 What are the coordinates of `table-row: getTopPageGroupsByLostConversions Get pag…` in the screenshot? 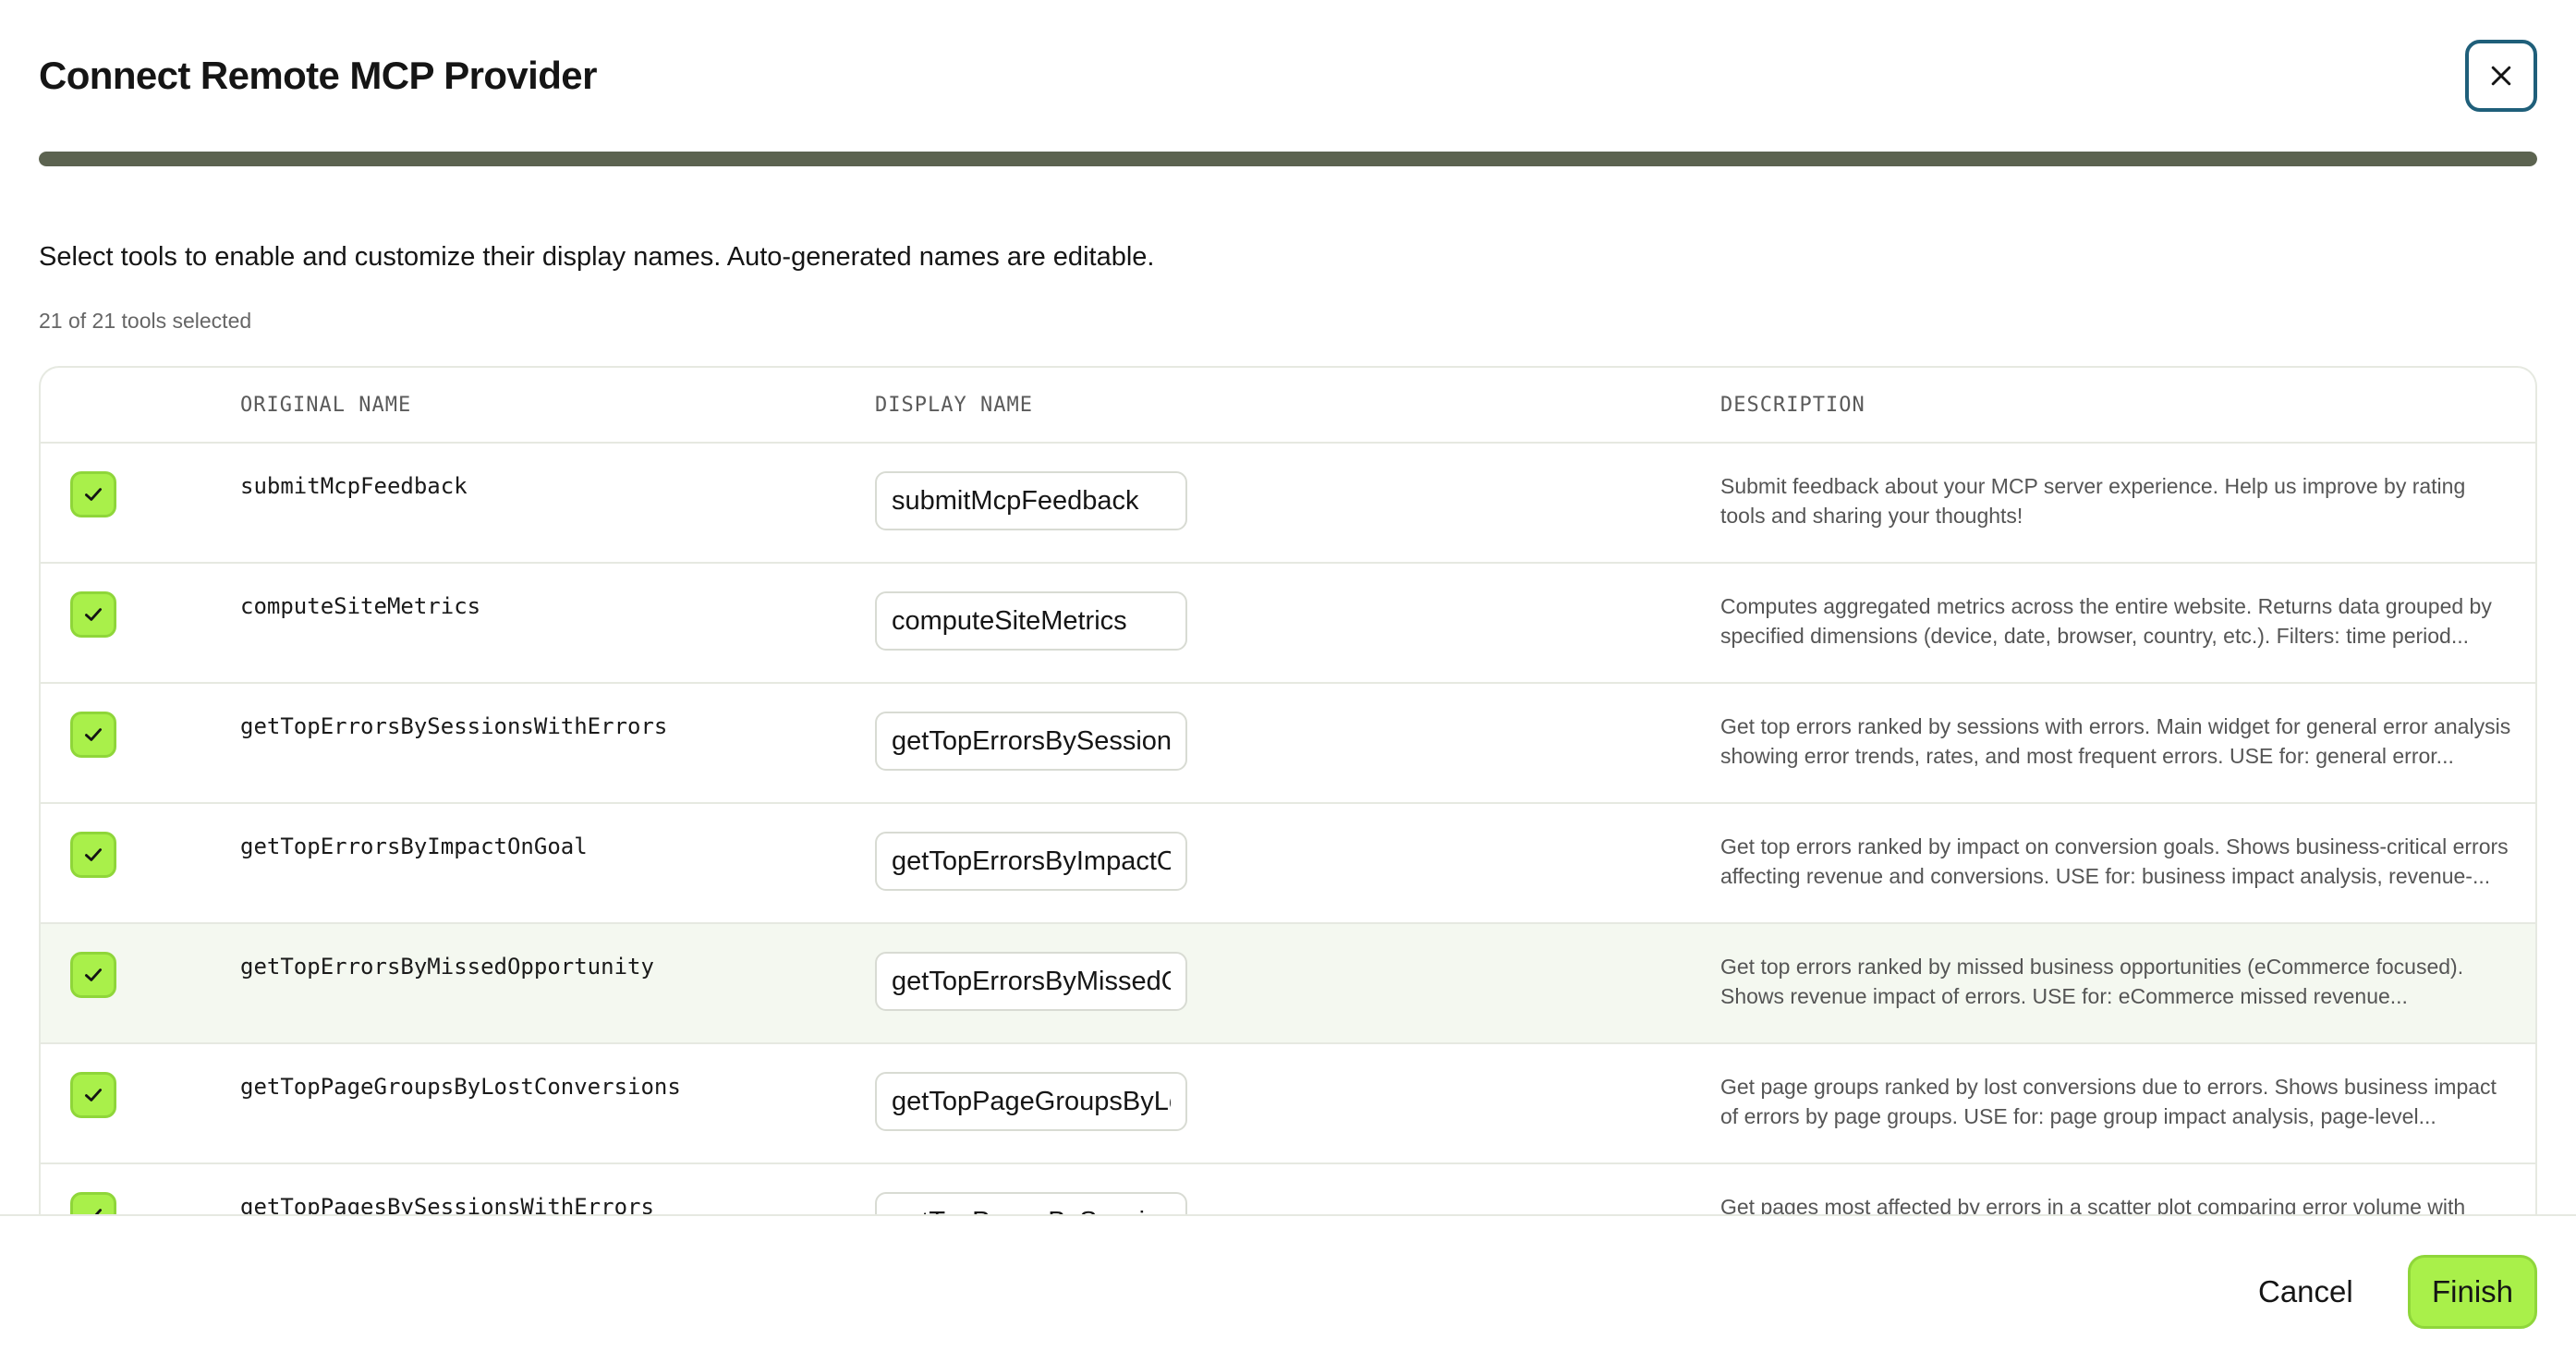 It's located at (1288, 1104).